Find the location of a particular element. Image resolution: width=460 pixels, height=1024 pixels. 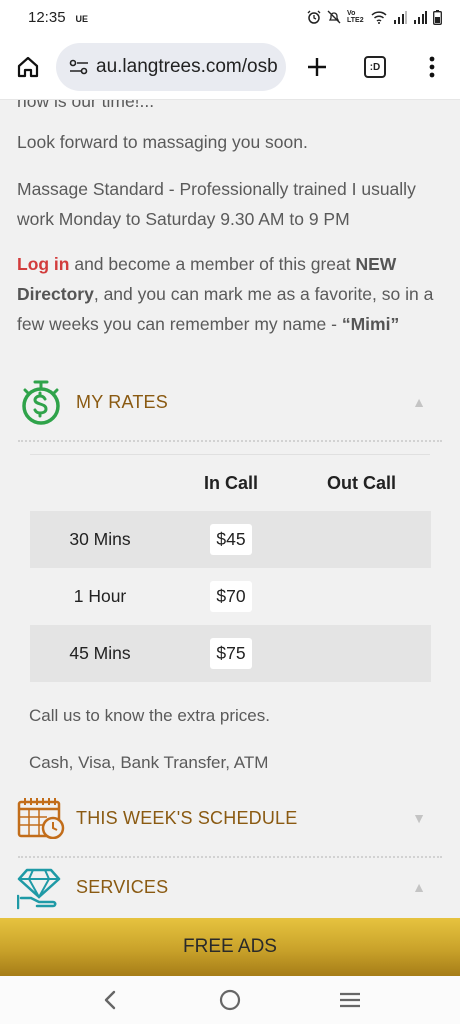

money-clock-icon is located at coordinates (41, 402).